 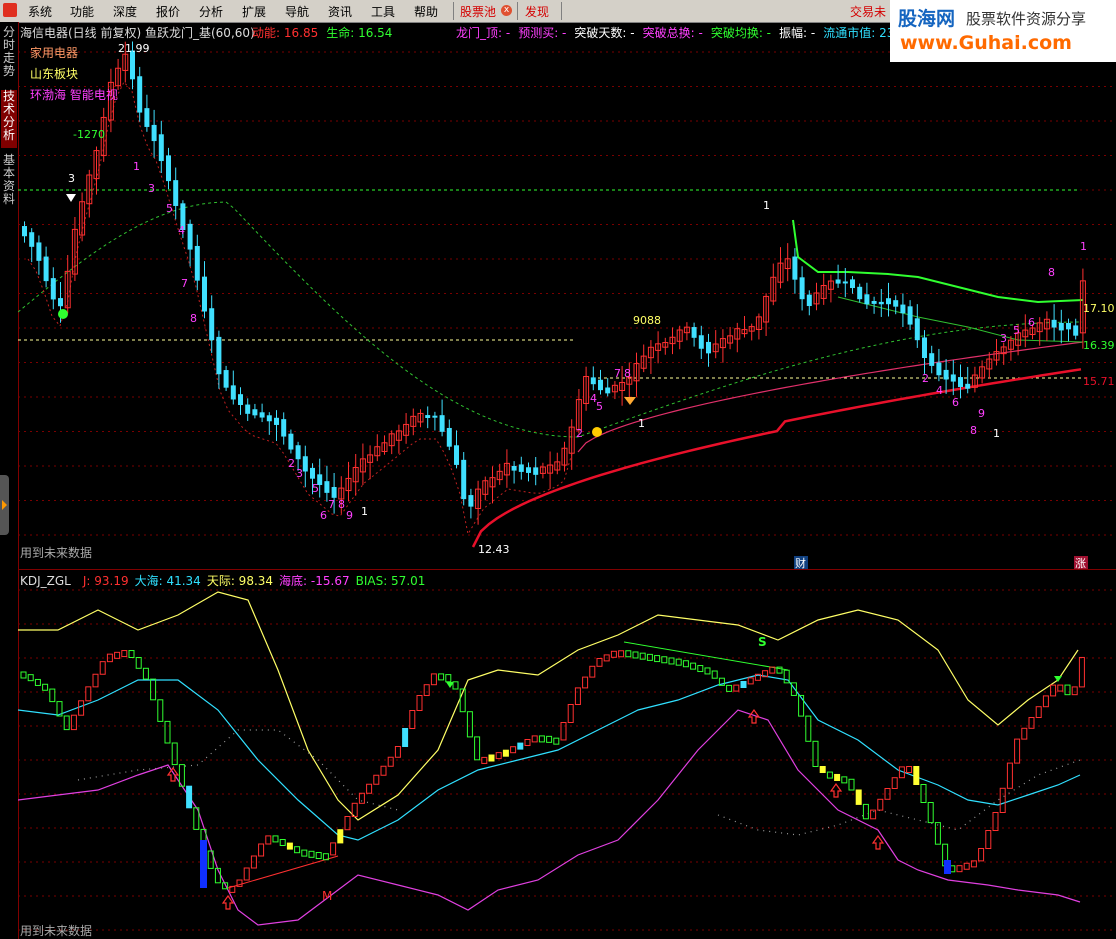 I want to click on sector-label: 家用电器, so click(x=54, y=53).